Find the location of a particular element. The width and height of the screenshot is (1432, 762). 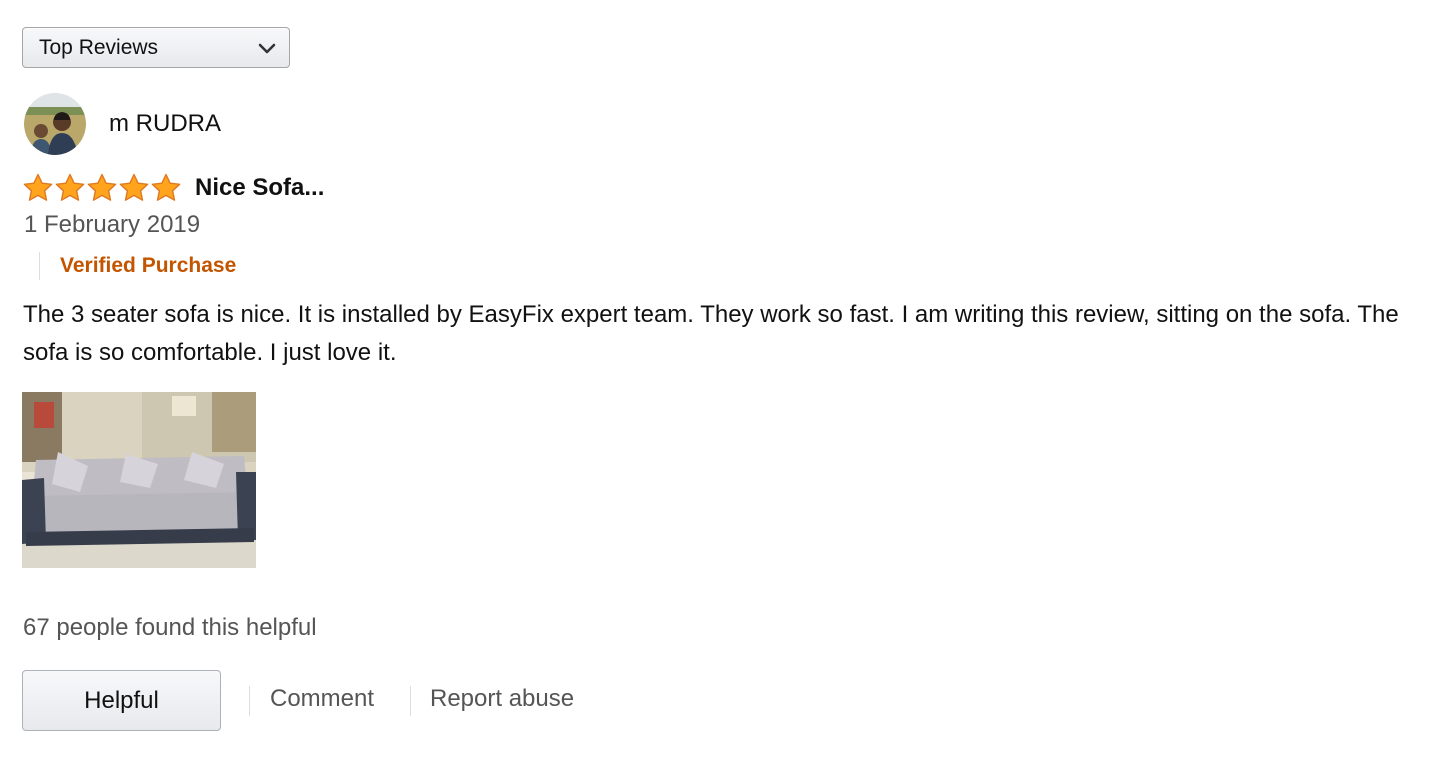

report-abuse-link: Report abuse is located at coordinates (502, 699).